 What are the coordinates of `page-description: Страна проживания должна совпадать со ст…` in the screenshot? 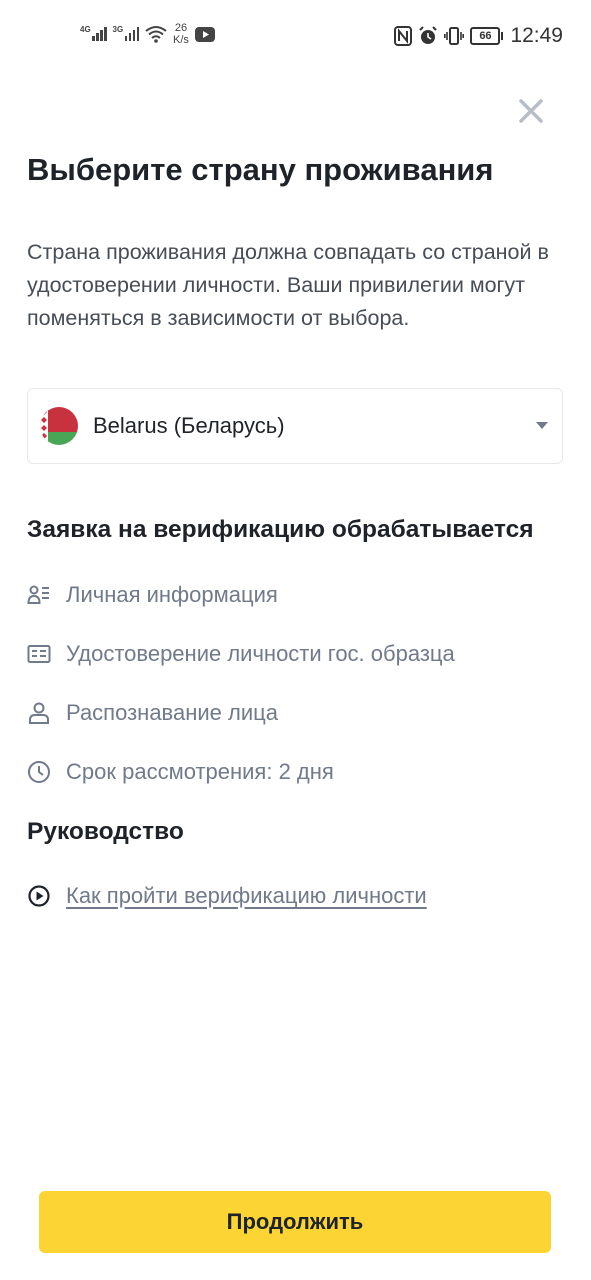 It's located at (288, 285).